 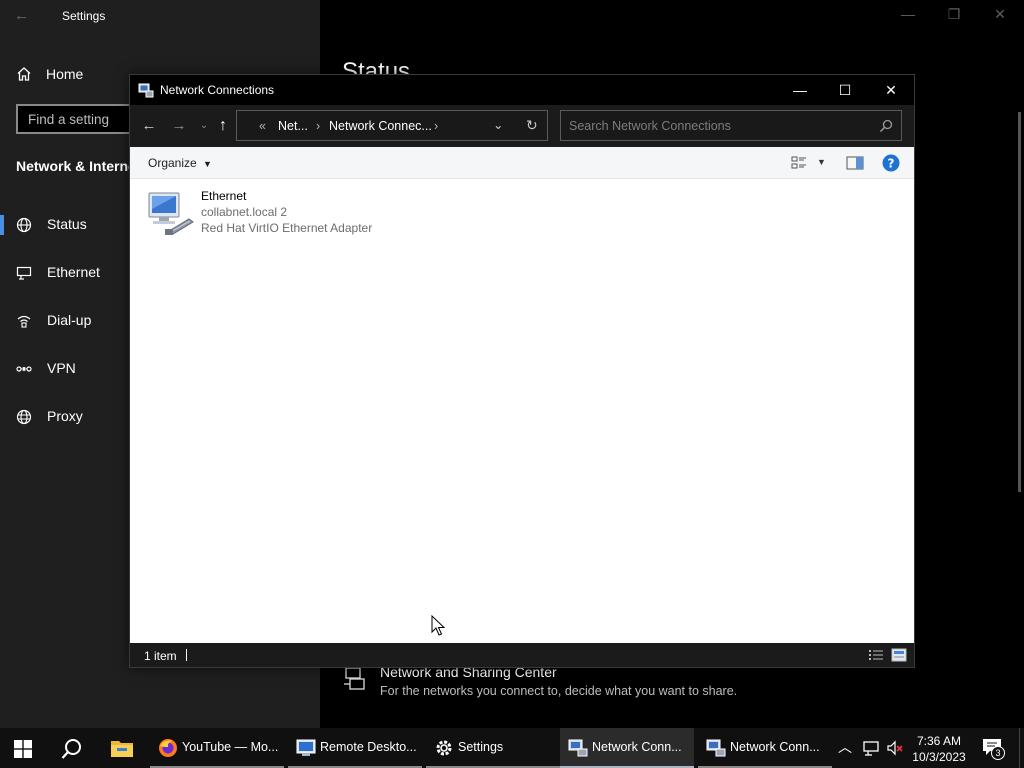 I want to click on large-icons-view-icon, so click(x=899, y=655).